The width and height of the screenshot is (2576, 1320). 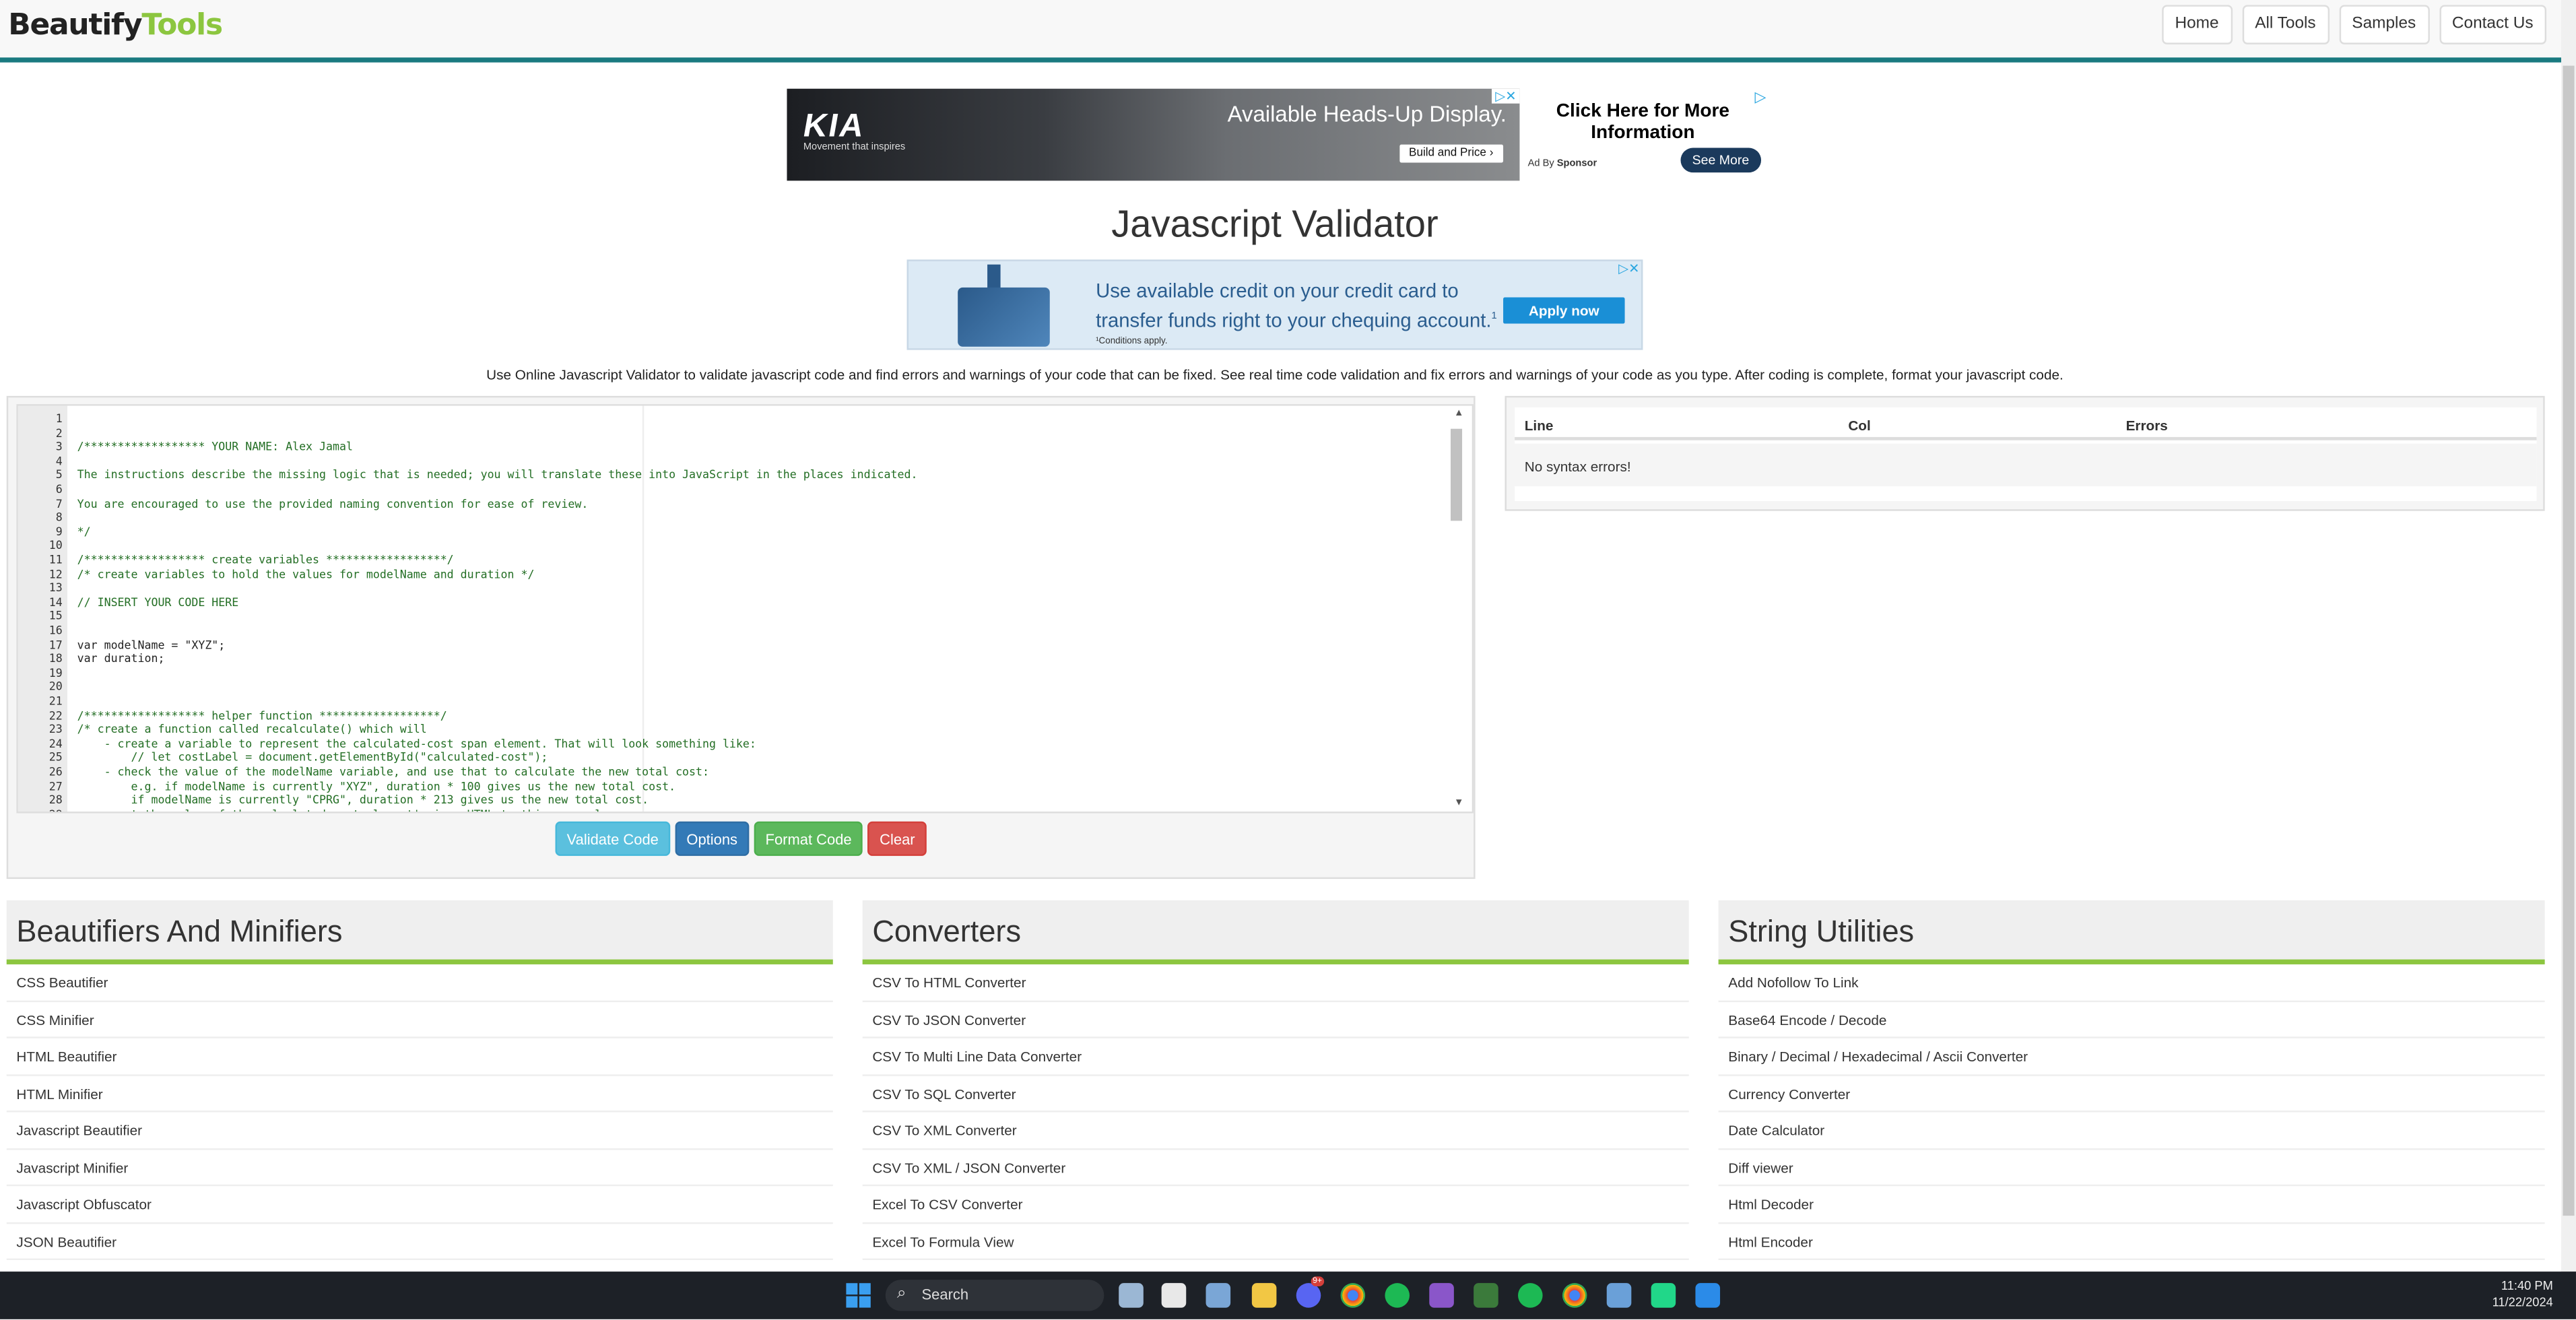 I want to click on code-line: var modelName = "XYZ";, so click(x=151, y=645).